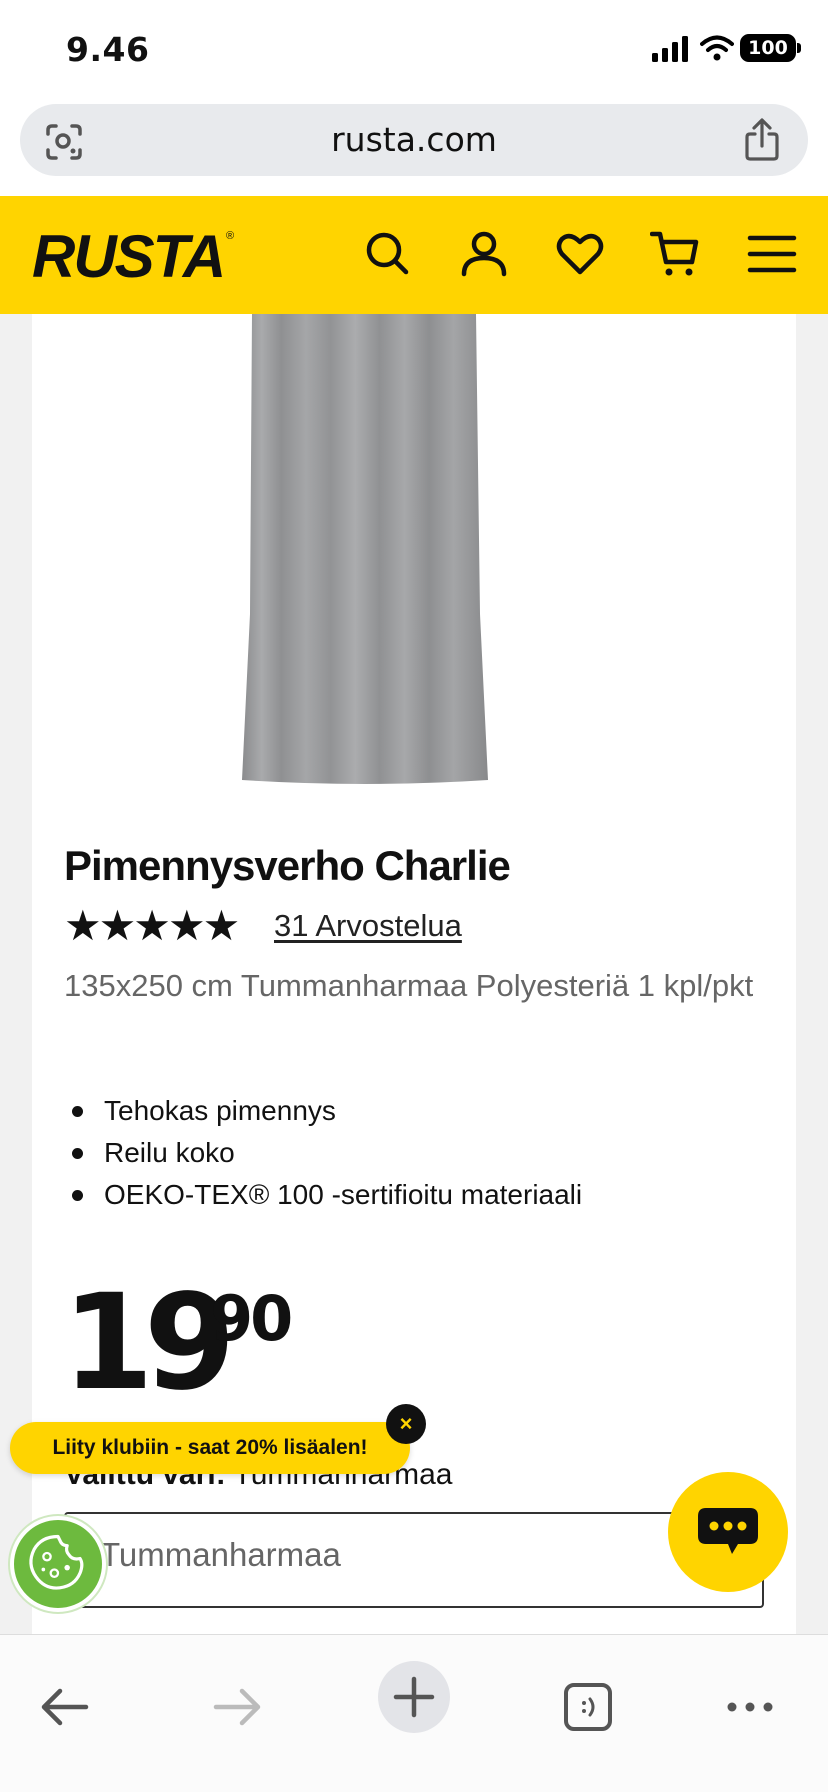  I want to click on status-time: 9.46, so click(108, 49).